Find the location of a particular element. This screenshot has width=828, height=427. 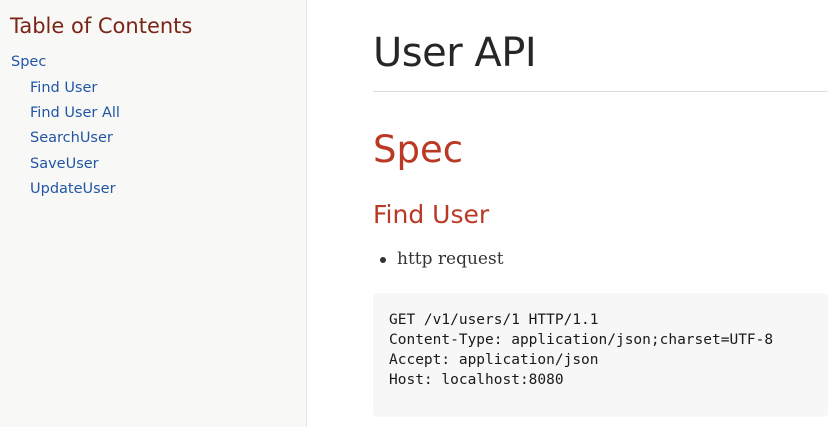

toc-link-search-user: SearchUser is located at coordinates (71, 138).